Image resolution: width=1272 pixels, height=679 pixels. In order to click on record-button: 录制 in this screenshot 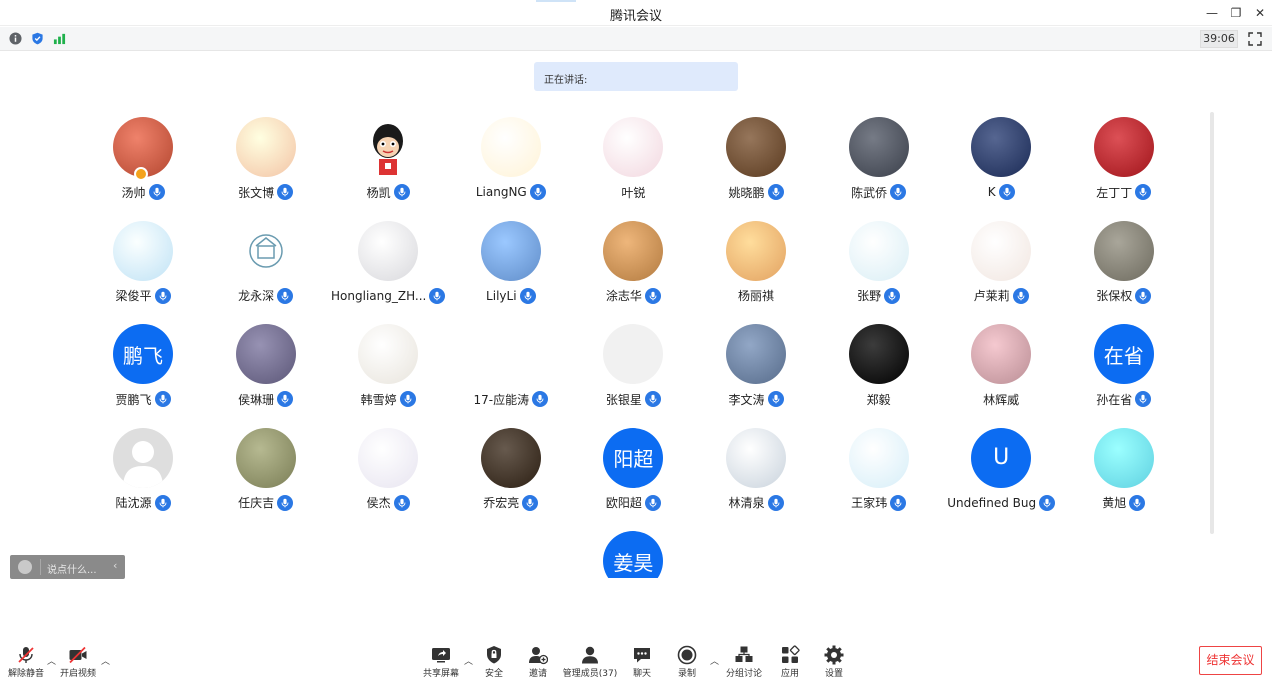, I will do `click(687, 661)`.